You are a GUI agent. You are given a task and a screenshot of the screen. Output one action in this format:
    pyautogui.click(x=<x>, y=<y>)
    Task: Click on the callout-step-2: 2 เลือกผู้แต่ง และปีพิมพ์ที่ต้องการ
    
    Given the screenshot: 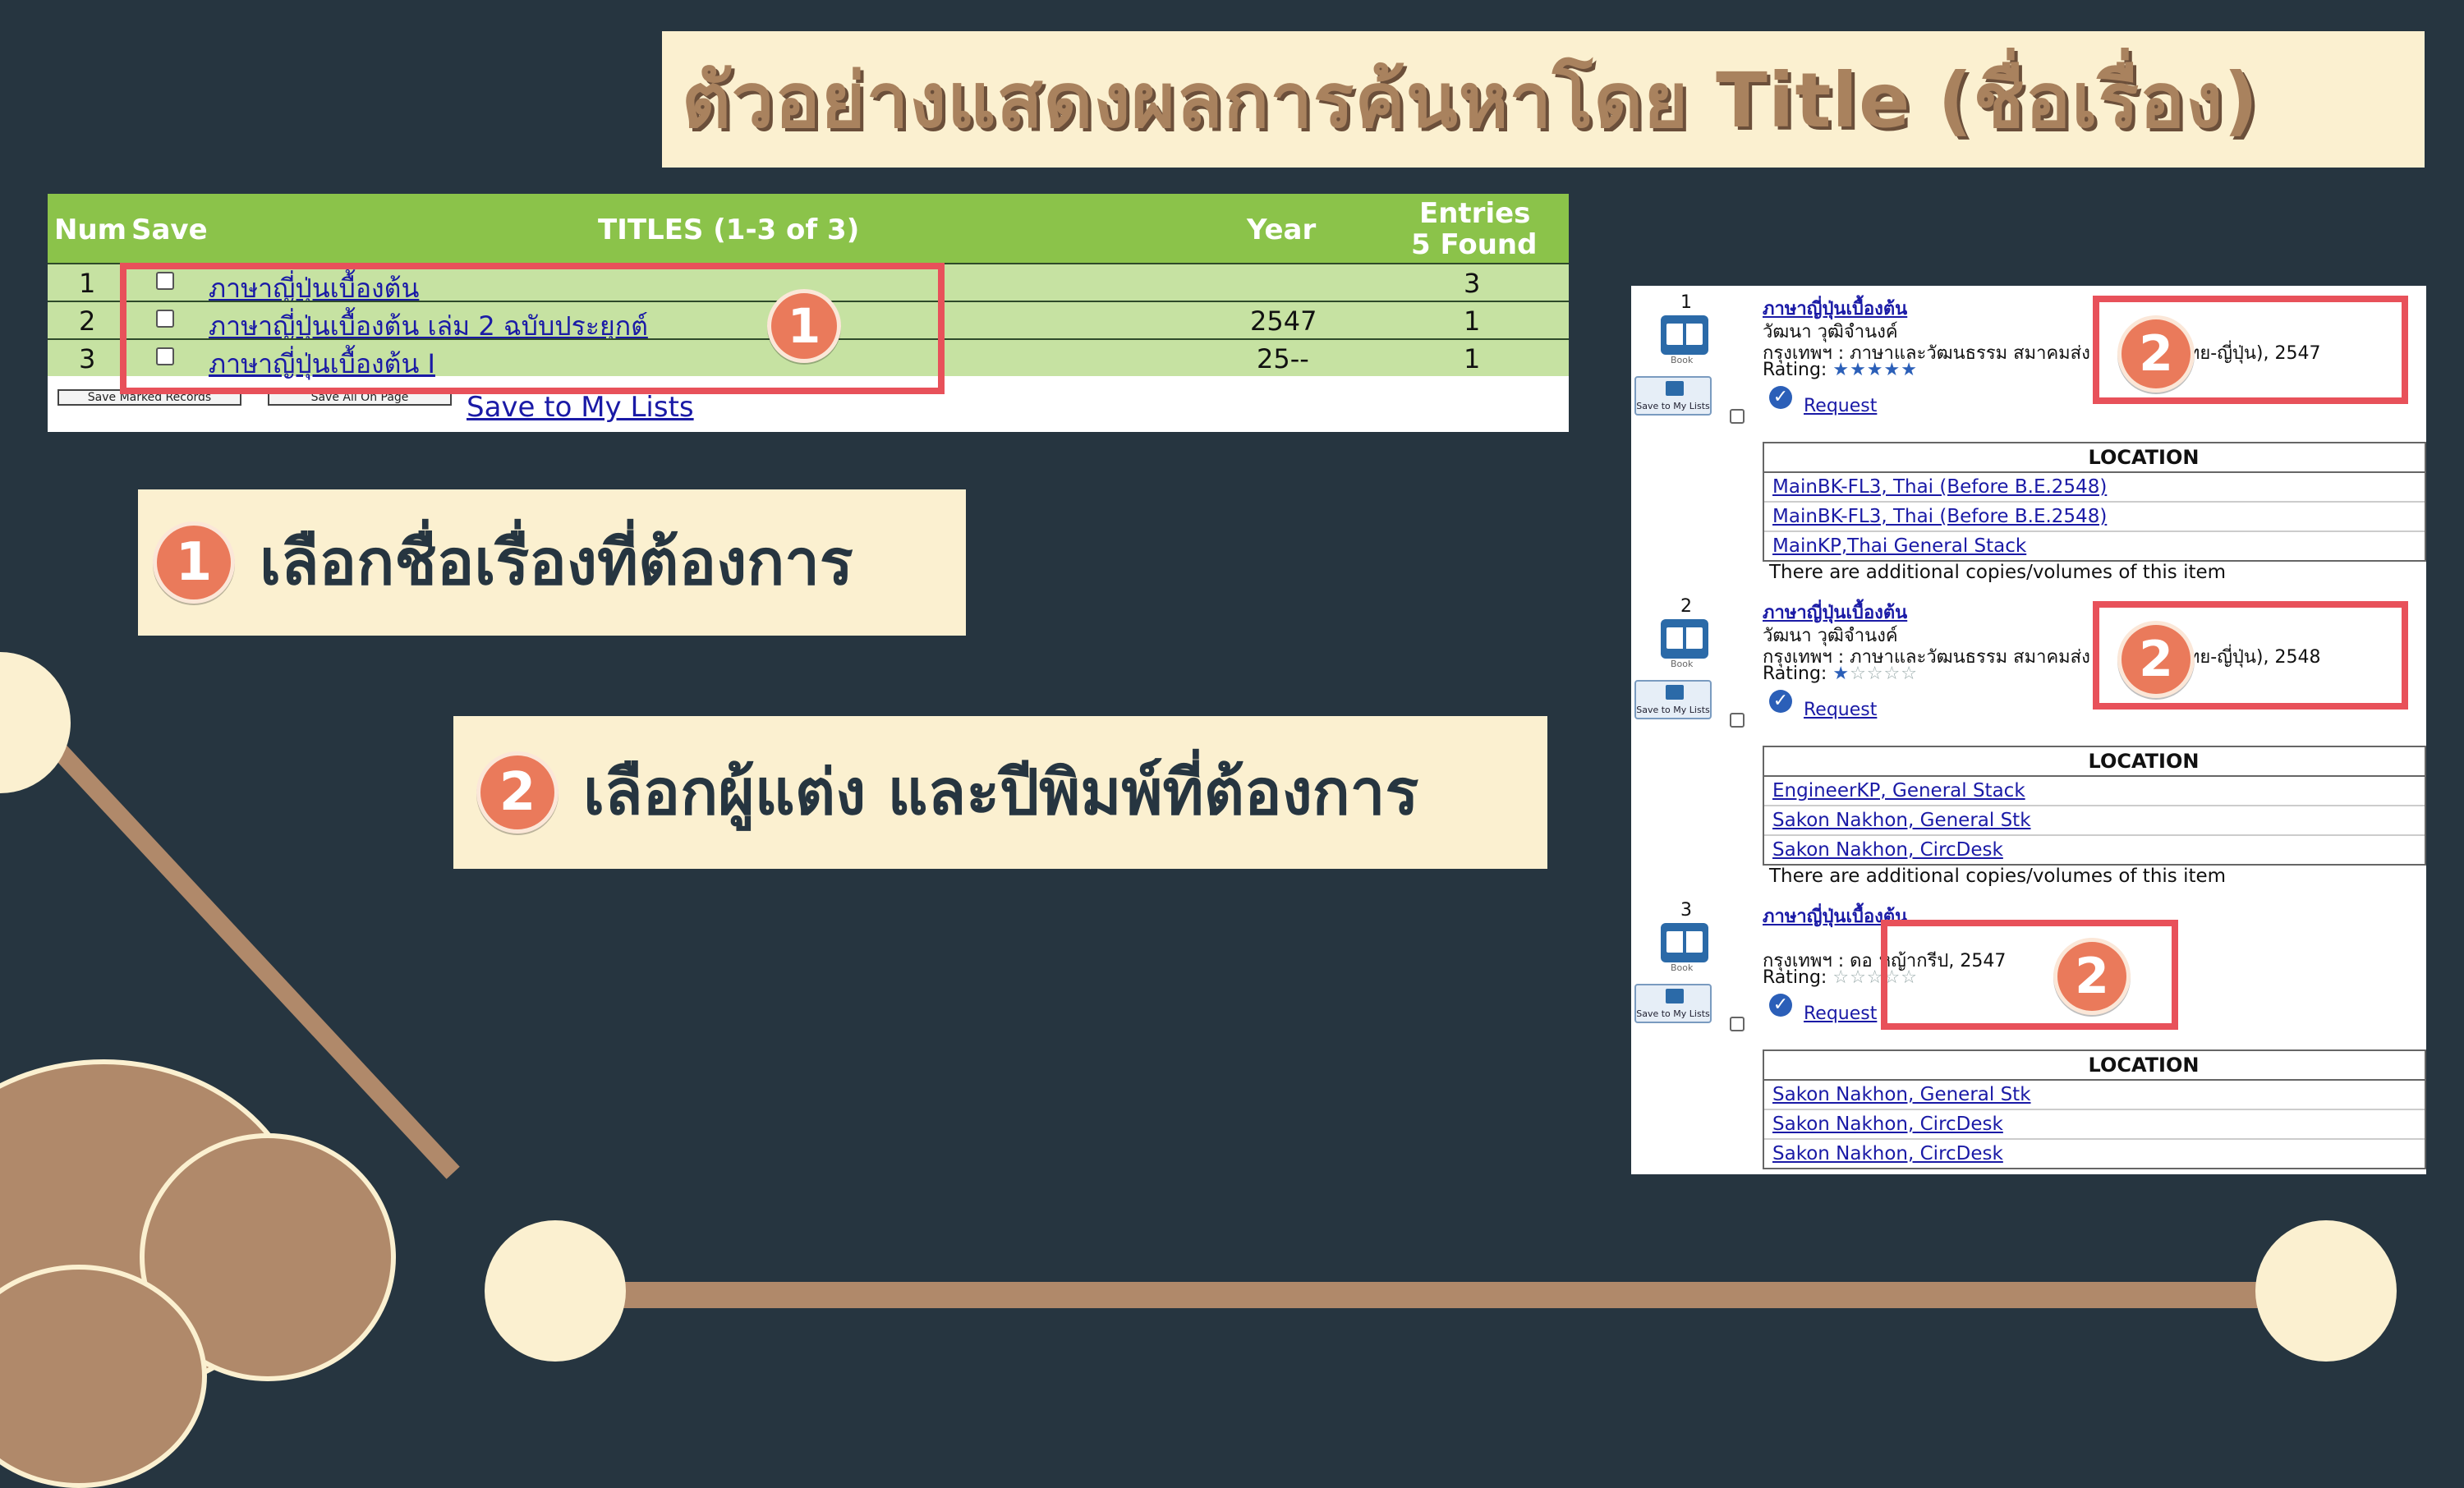 What is the action you would take?
    pyautogui.click(x=1000, y=792)
    